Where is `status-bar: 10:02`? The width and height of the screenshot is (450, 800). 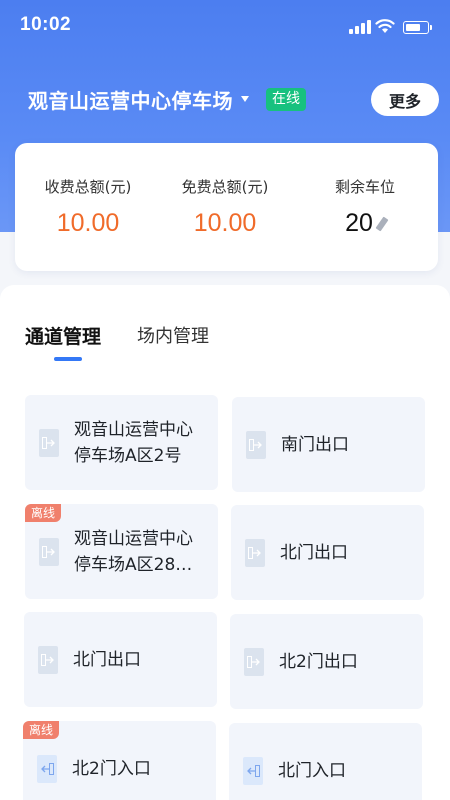
status-bar: 10:02 is located at coordinates (225, 25).